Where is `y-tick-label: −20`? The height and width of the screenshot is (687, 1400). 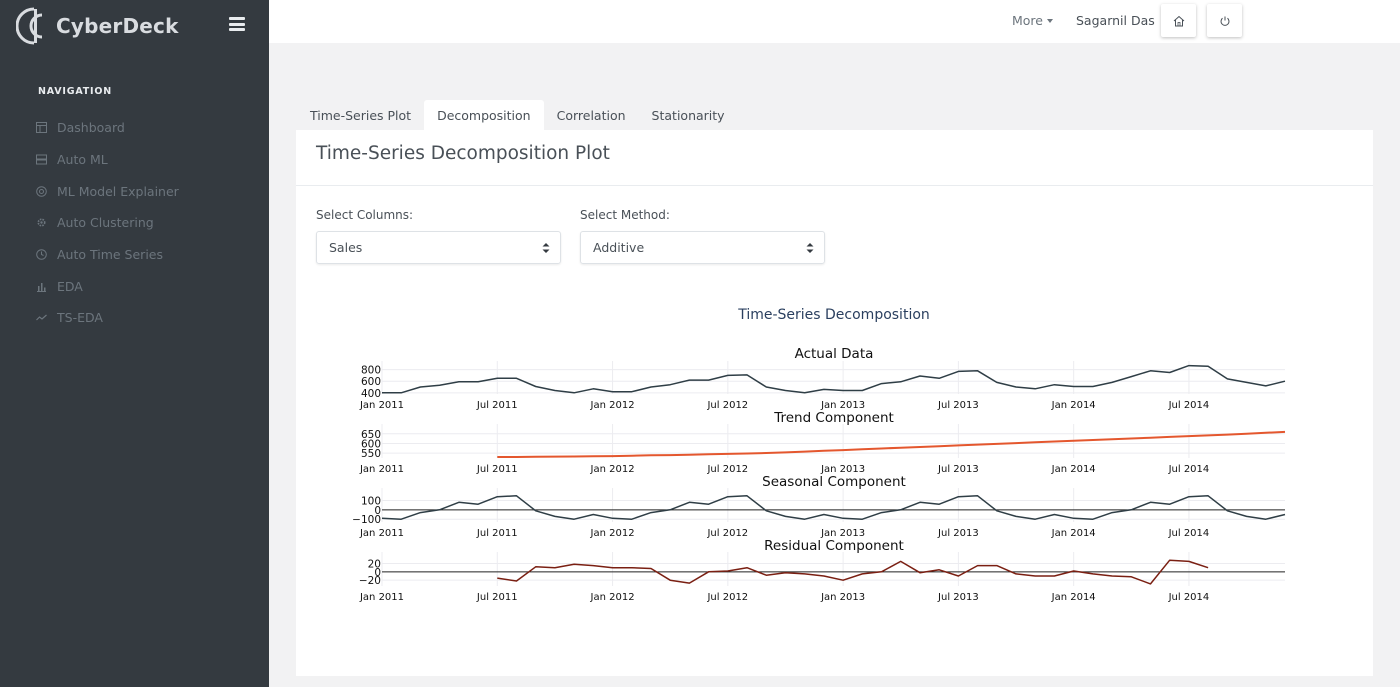
y-tick-label: −20 is located at coordinates (370, 581).